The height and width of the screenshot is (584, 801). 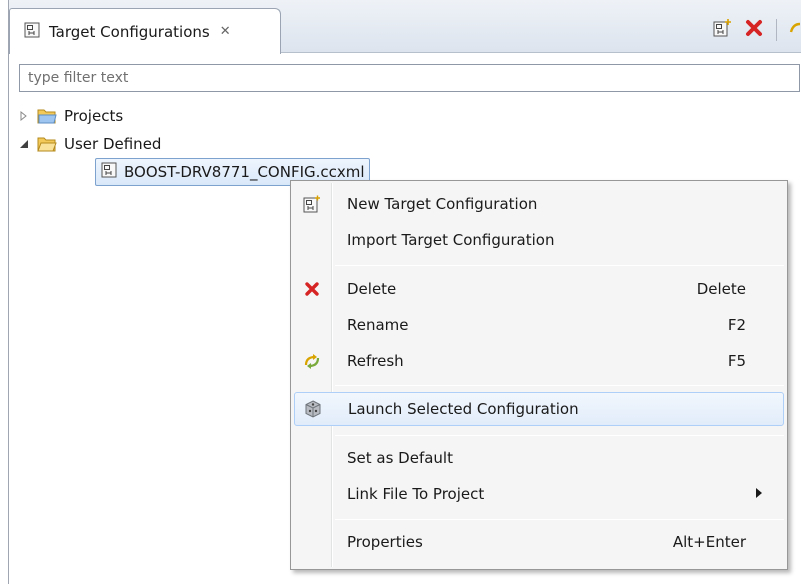 I want to click on menu-item-label: Refresh, so click(x=375, y=361).